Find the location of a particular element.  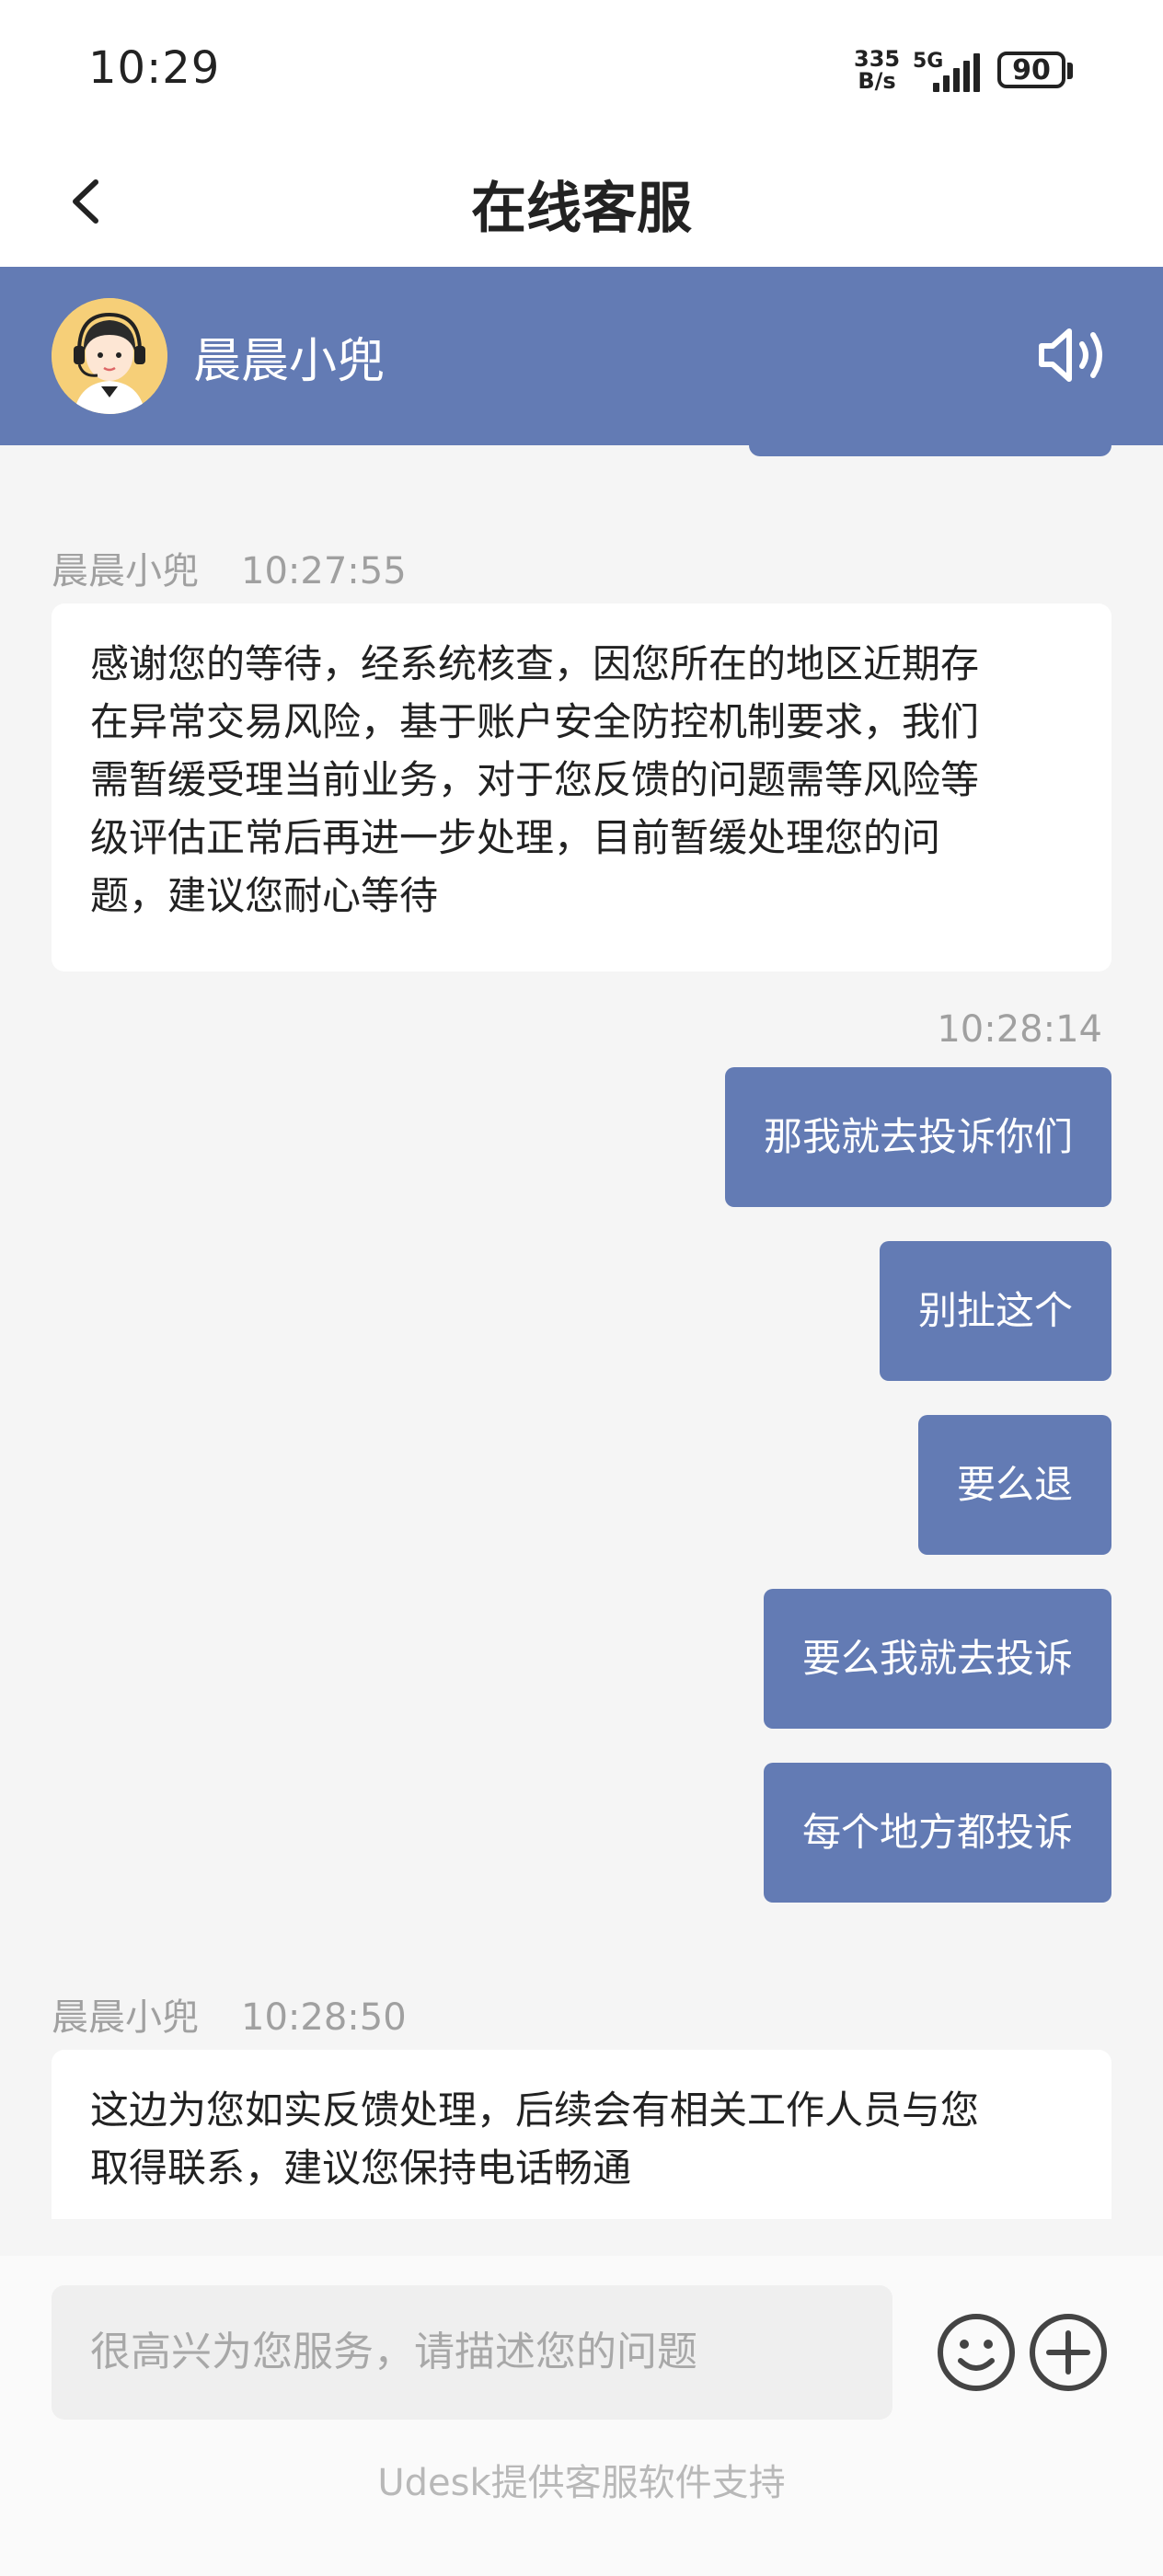

message-time: 10:28:50 is located at coordinates (324, 2017).